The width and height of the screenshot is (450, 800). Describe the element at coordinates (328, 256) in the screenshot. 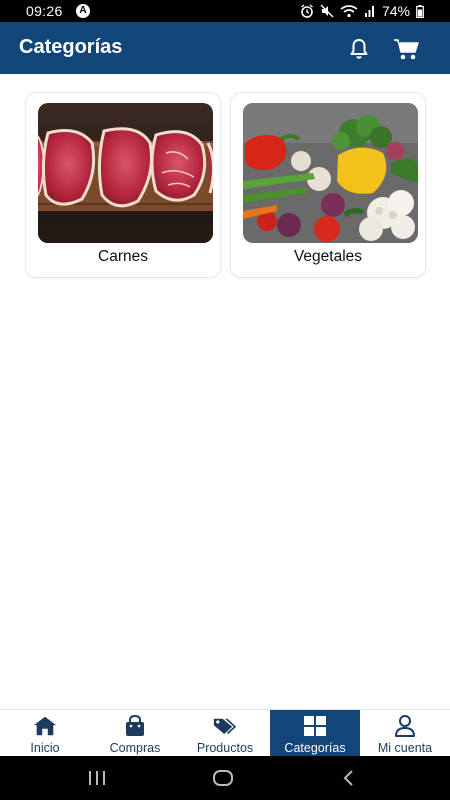

I see `category-label: Vegetales` at that location.